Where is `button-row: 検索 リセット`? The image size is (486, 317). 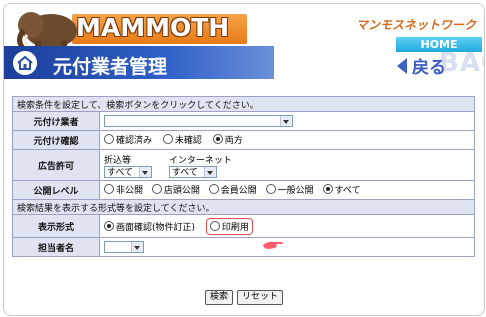 button-row: 検索 リセット is located at coordinates (244, 297).